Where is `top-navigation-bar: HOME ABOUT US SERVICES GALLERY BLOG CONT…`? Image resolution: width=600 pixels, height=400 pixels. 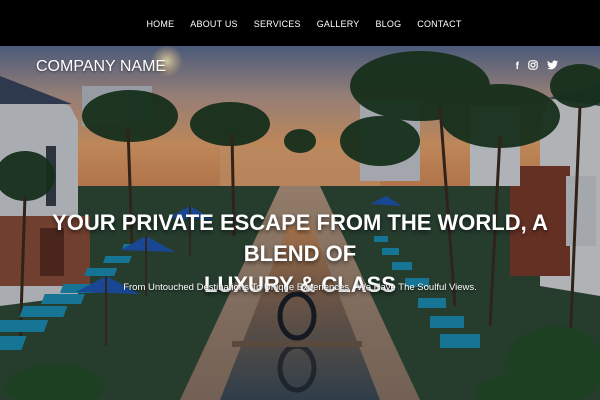 top-navigation-bar: HOME ABOUT US SERVICES GALLERY BLOG CONT… is located at coordinates (300, 23).